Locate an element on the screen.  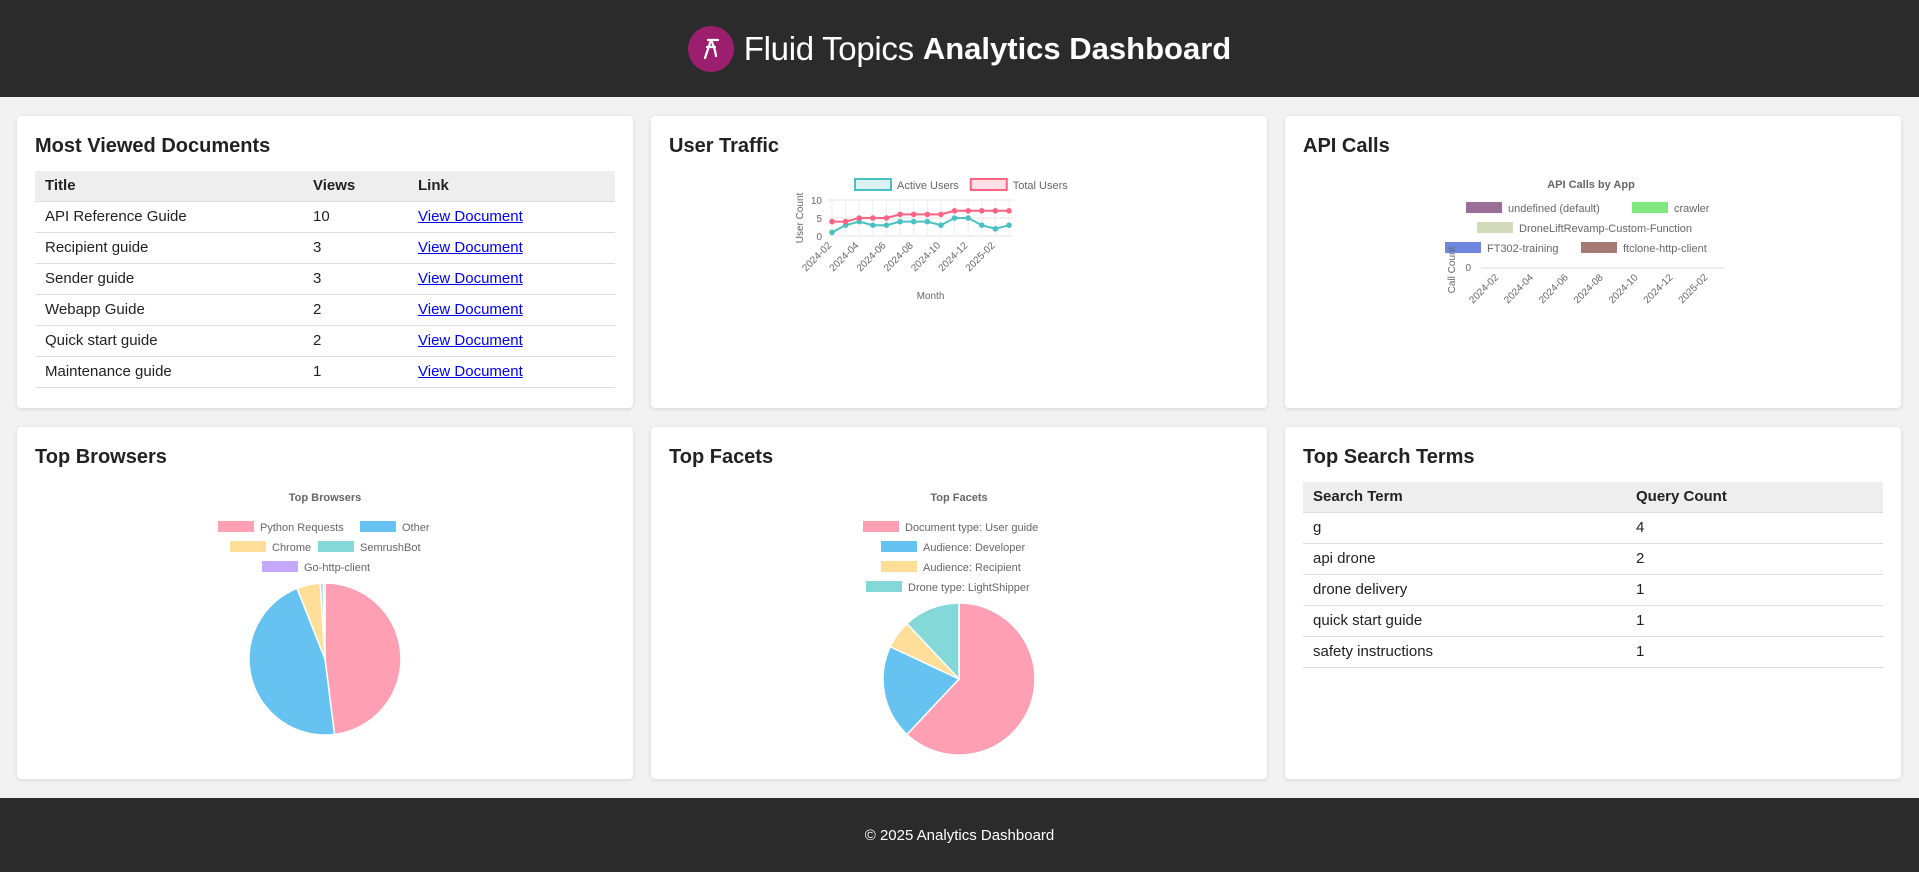
app-footer: © 2025 Analytics Dashboard is located at coordinates (959, 835).